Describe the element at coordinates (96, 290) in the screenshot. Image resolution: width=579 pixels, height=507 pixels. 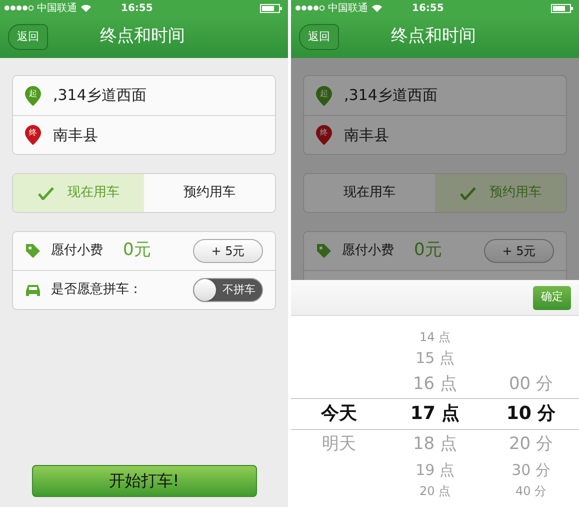
I see `carpool-label: 是否愿意拼车：` at that location.